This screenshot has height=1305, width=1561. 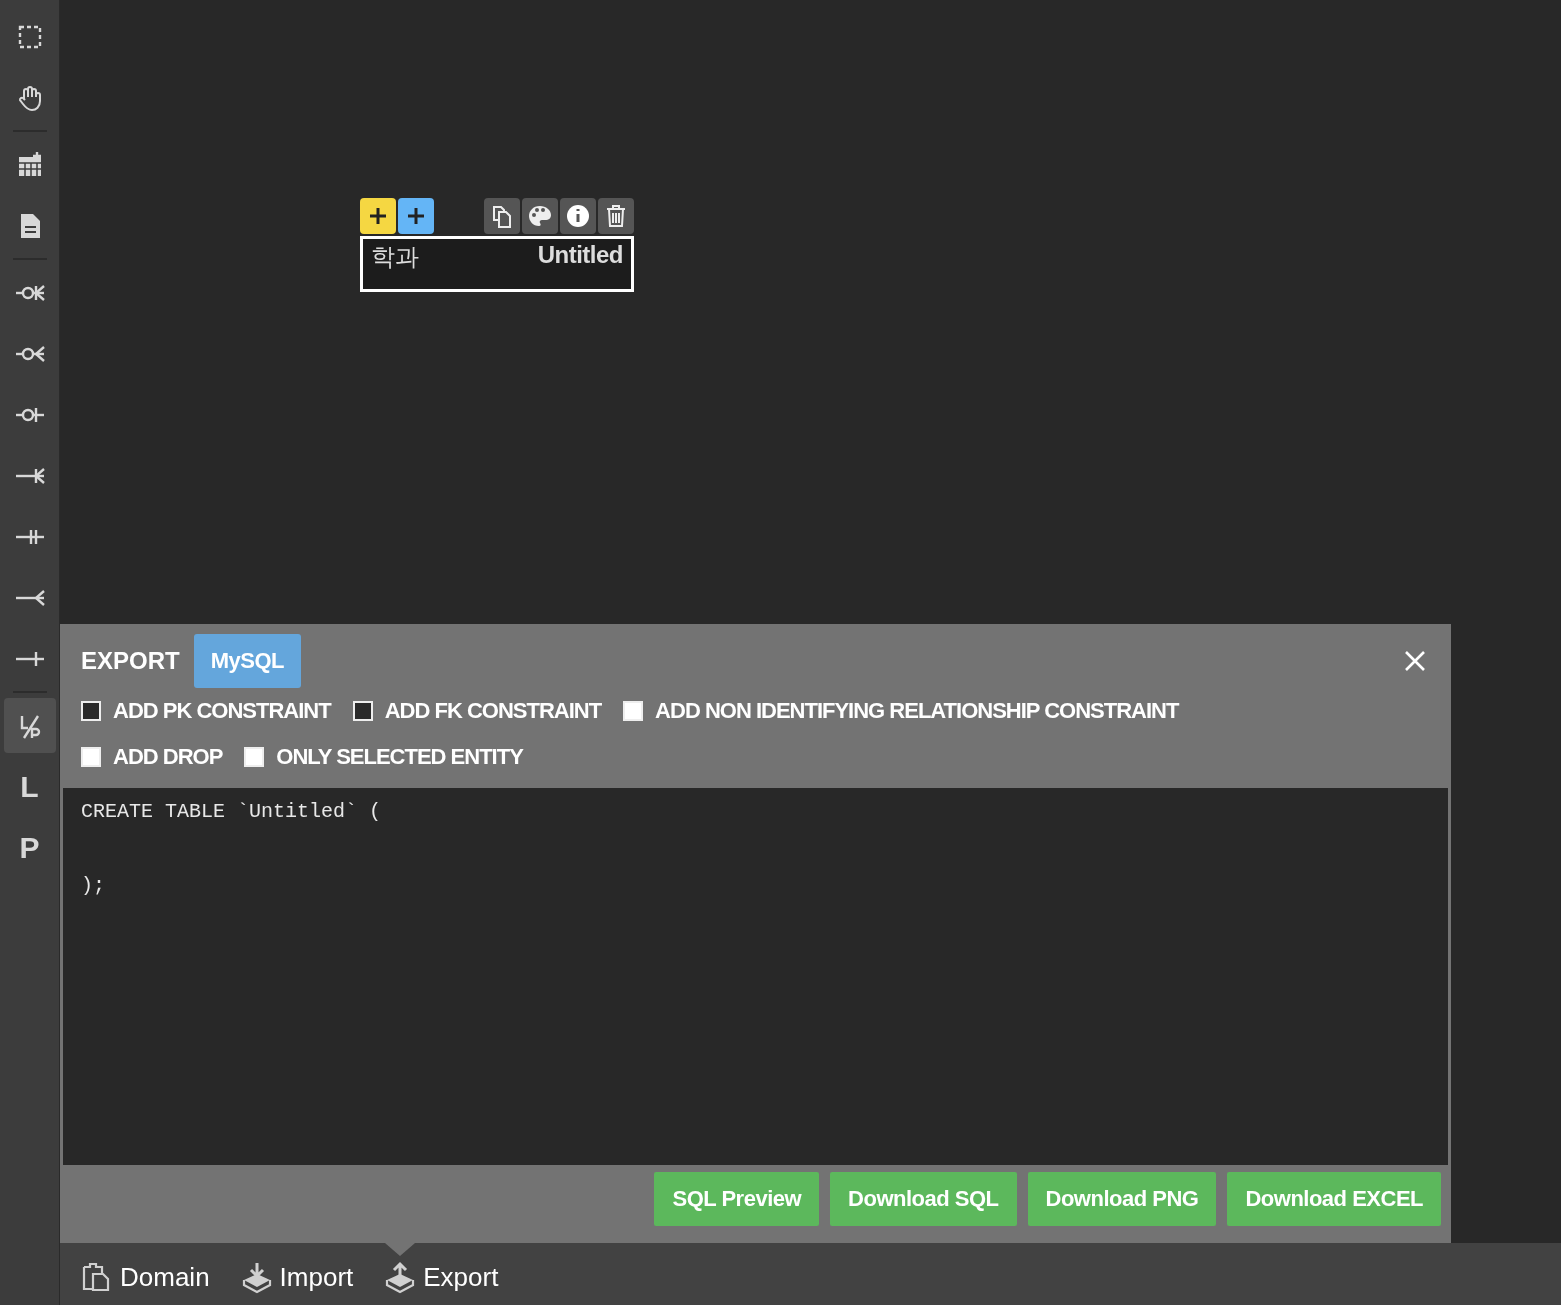 What do you see at coordinates (1122, 1199) in the screenshot?
I see `action-button: Download PNG` at bounding box center [1122, 1199].